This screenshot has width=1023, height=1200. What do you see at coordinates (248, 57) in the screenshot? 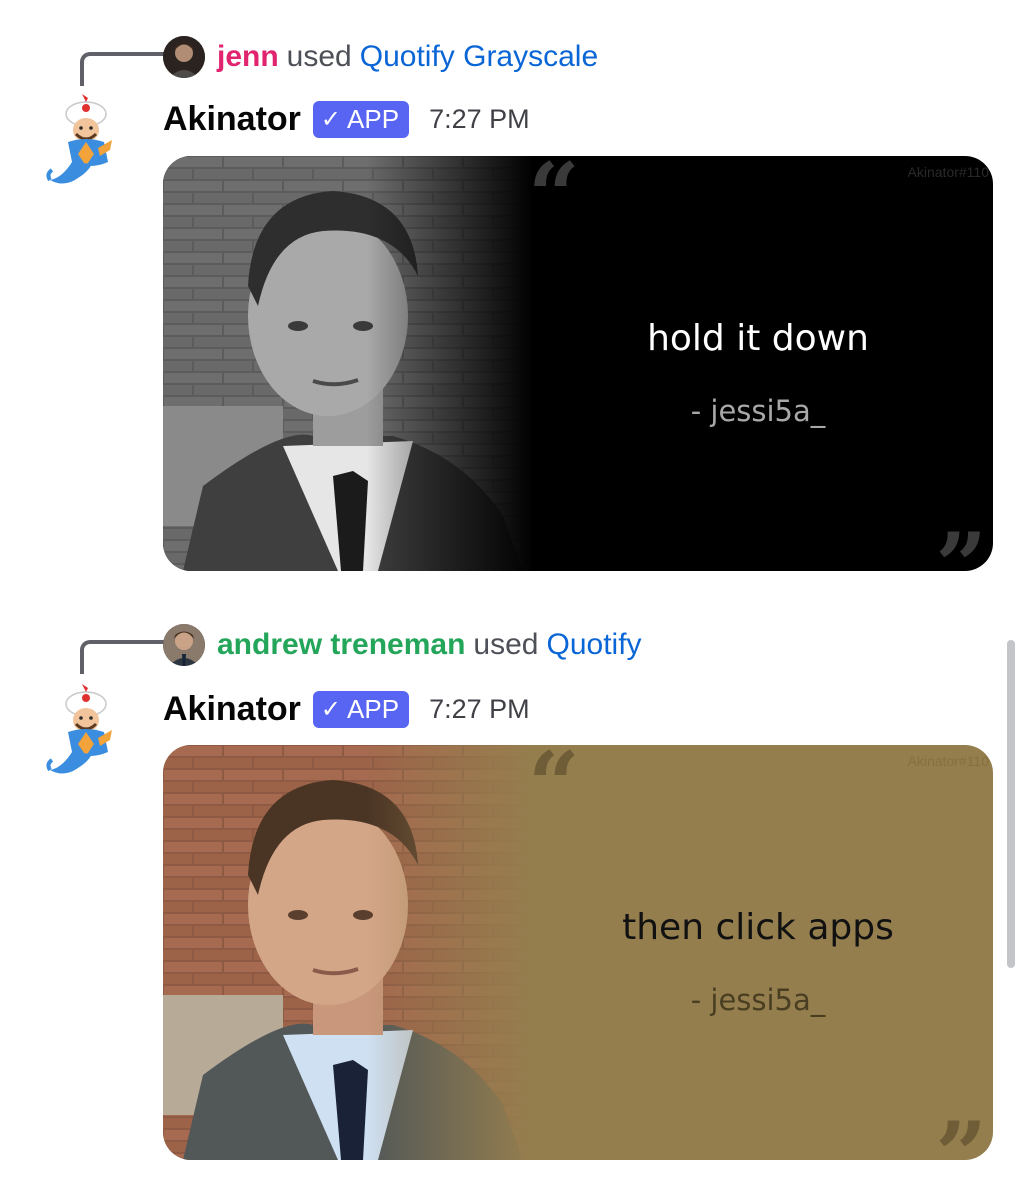
I see `reply-username: jenn` at bounding box center [248, 57].